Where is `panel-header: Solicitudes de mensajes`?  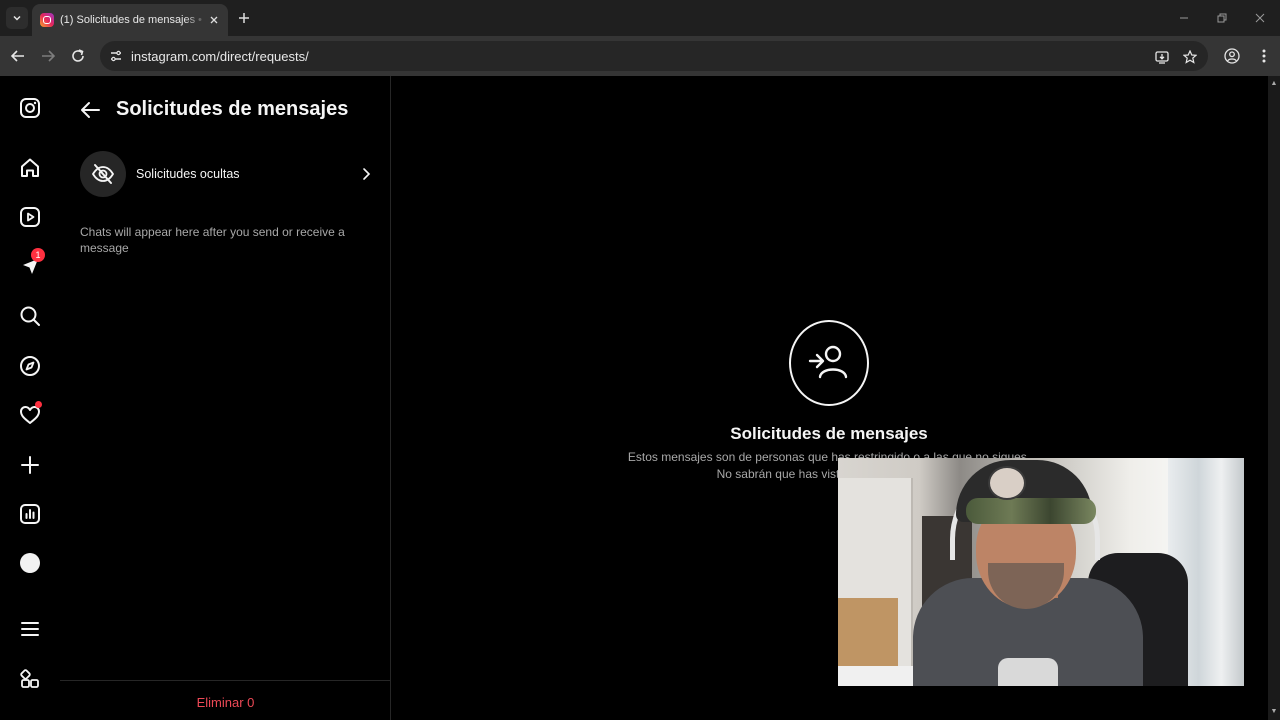 panel-header: Solicitudes de mensajes is located at coordinates (214, 109).